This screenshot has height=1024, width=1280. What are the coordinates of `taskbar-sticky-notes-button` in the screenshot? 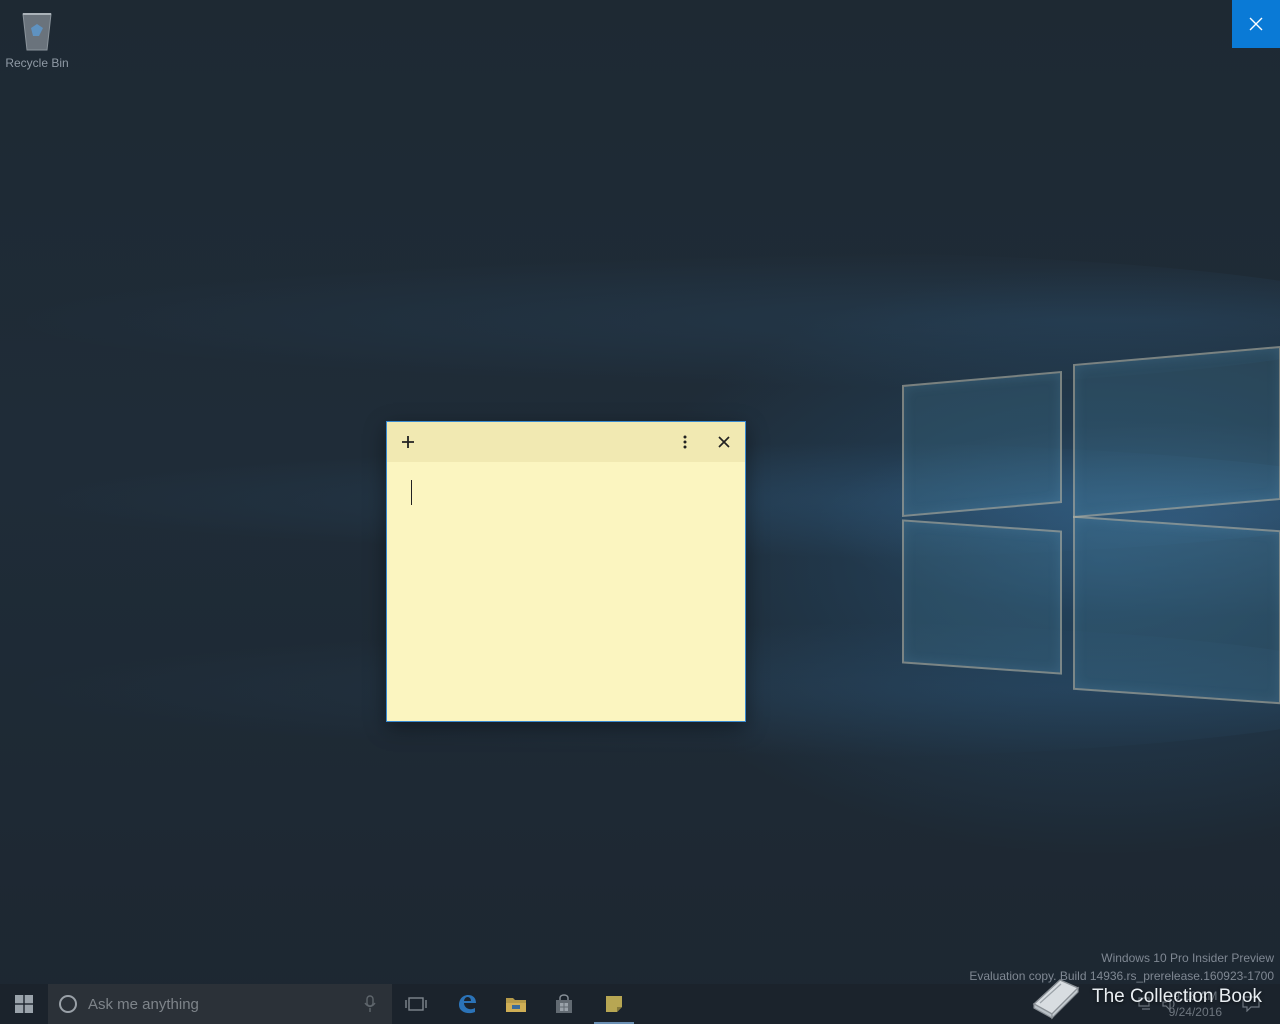 It's located at (614, 1004).